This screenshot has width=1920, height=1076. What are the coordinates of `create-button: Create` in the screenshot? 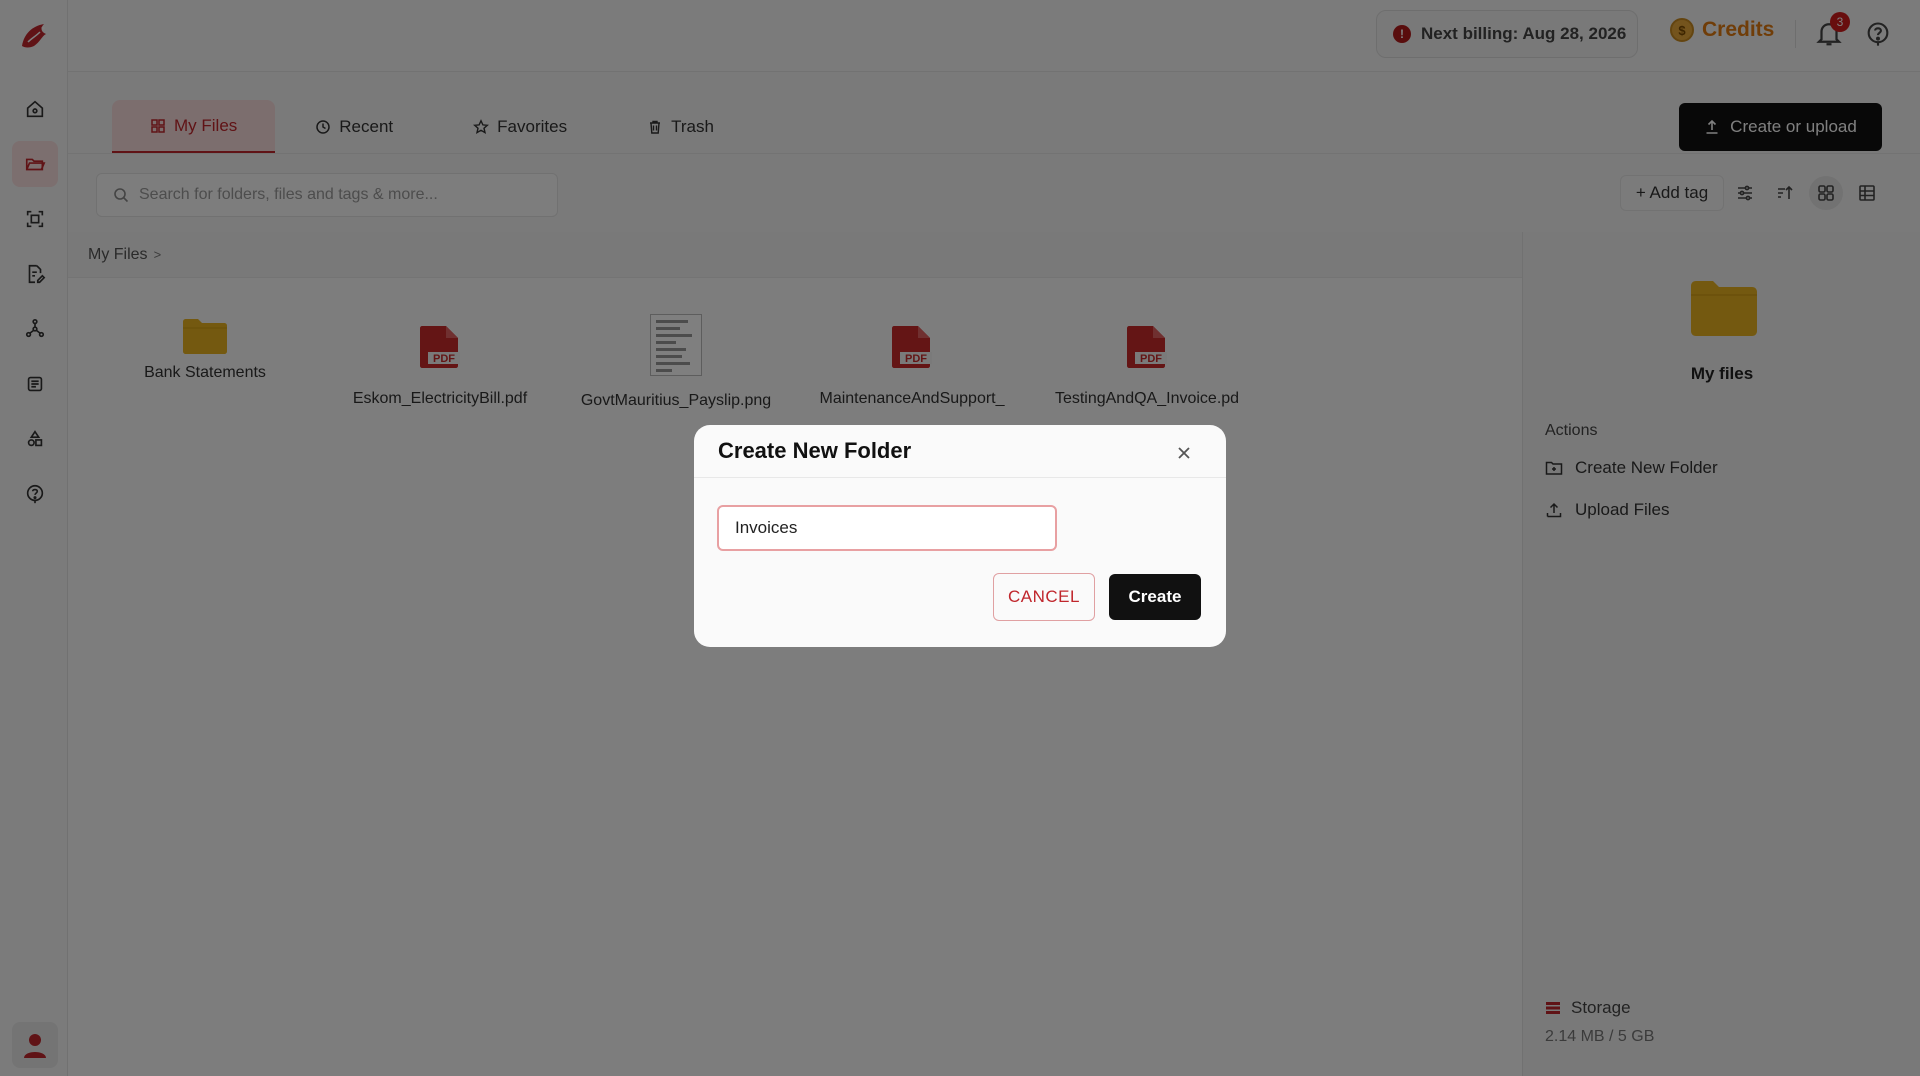 It's located at (1155, 597).